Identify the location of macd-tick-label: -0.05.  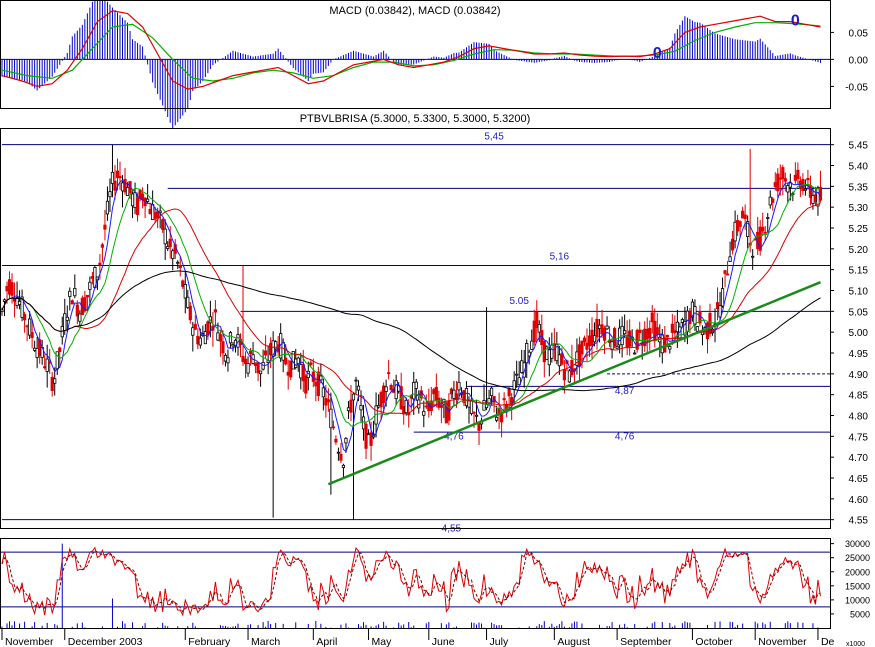
(856, 87).